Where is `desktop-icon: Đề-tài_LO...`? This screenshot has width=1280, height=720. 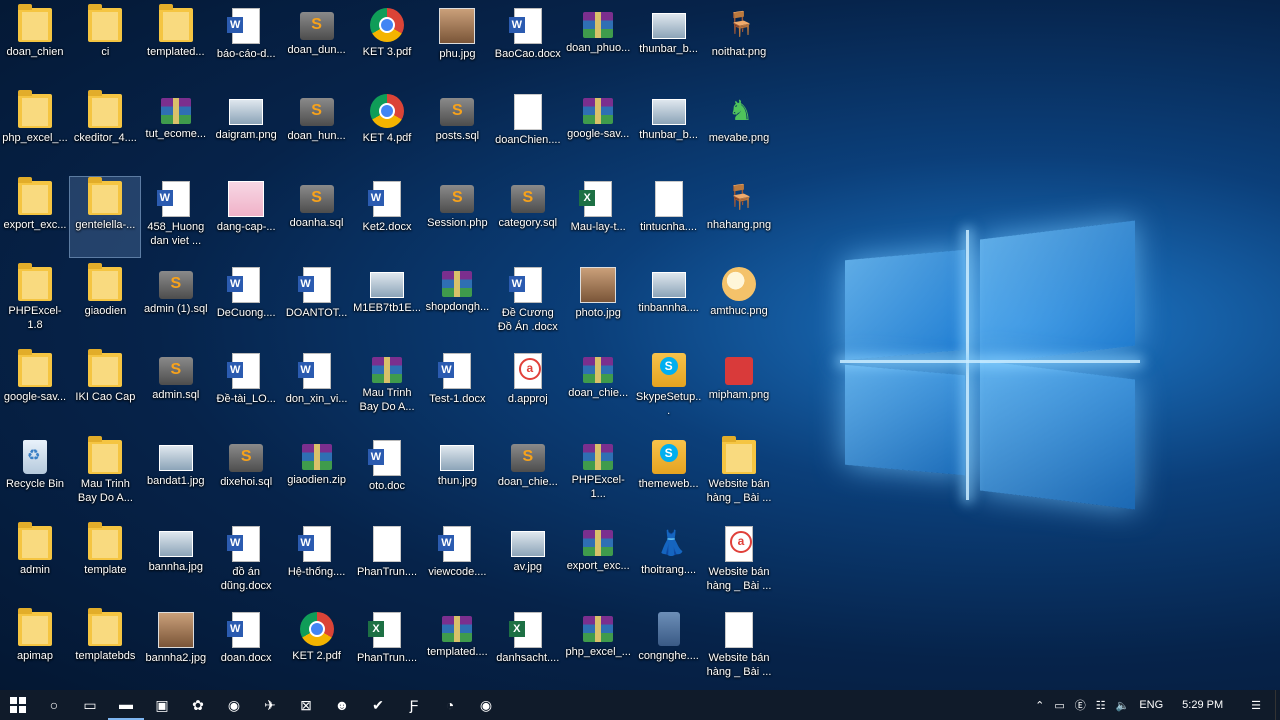
desktop-icon: Đề-tài_LO... is located at coordinates (246, 389).